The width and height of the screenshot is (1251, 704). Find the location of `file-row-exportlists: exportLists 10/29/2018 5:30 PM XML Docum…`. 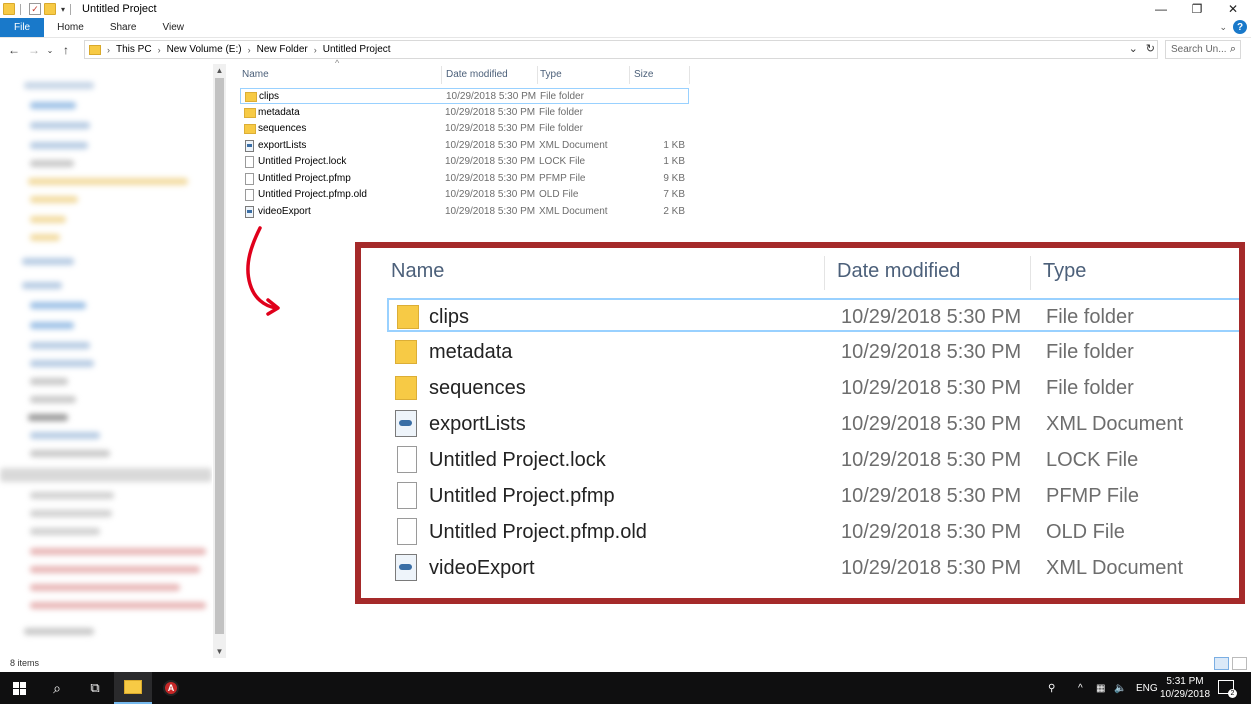

file-row-exportlists: exportLists 10/29/2018 5:30 PM XML Docum… is located at coordinates (464, 146).